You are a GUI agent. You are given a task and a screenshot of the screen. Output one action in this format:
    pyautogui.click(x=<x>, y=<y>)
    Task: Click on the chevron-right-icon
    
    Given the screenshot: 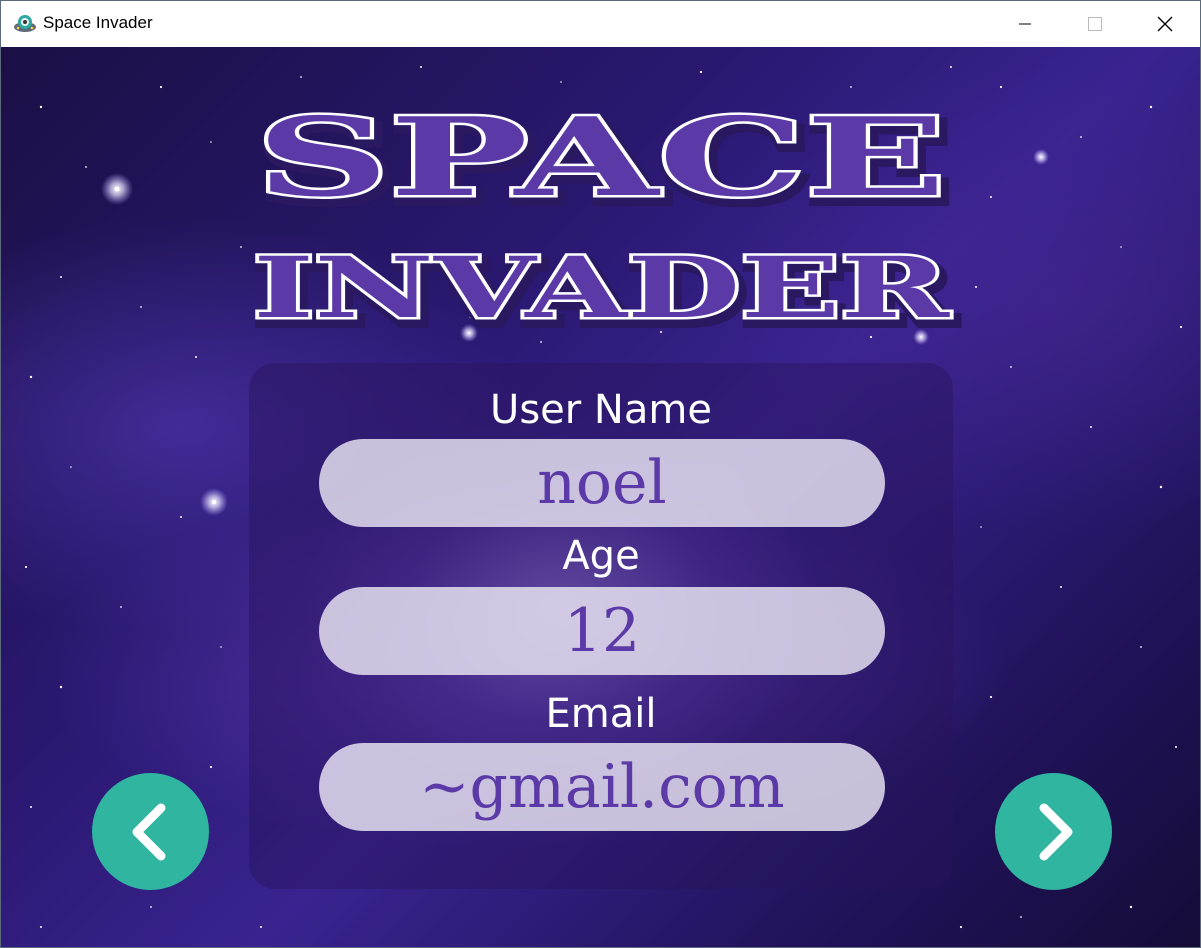 What is the action you would take?
    pyautogui.click(x=1055, y=831)
    